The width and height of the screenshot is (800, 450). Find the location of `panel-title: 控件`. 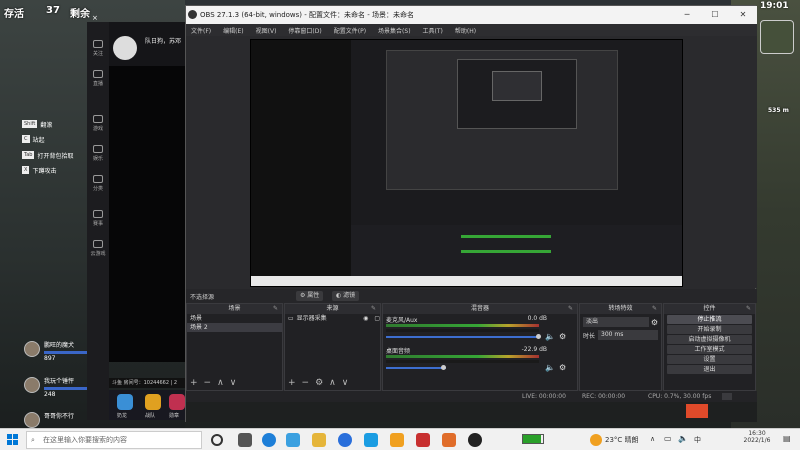

panel-title: 控件 is located at coordinates (709, 308).